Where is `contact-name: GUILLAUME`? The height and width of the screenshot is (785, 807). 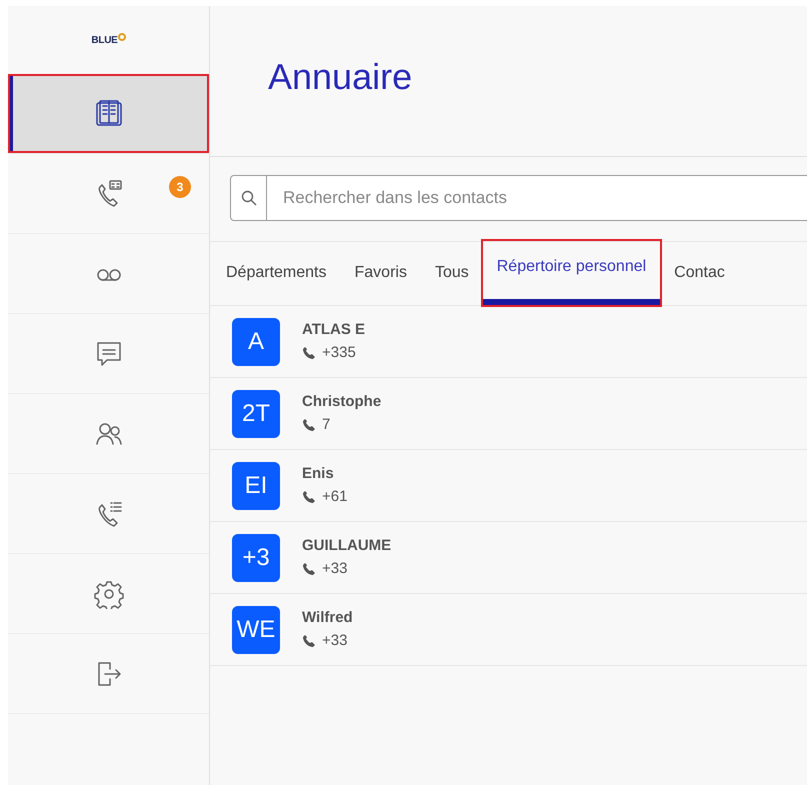 contact-name: GUILLAUME is located at coordinates (347, 546).